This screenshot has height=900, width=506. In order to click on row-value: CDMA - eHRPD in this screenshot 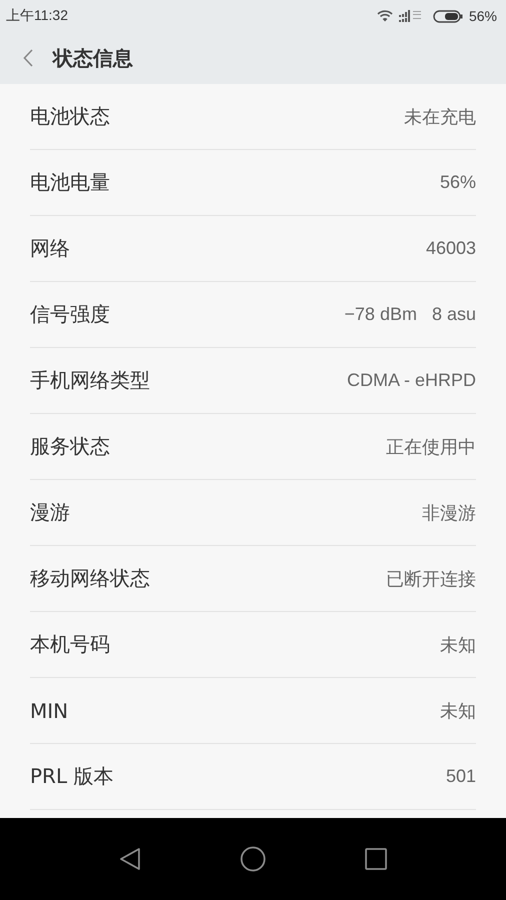, I will do `click(411, 380)`.